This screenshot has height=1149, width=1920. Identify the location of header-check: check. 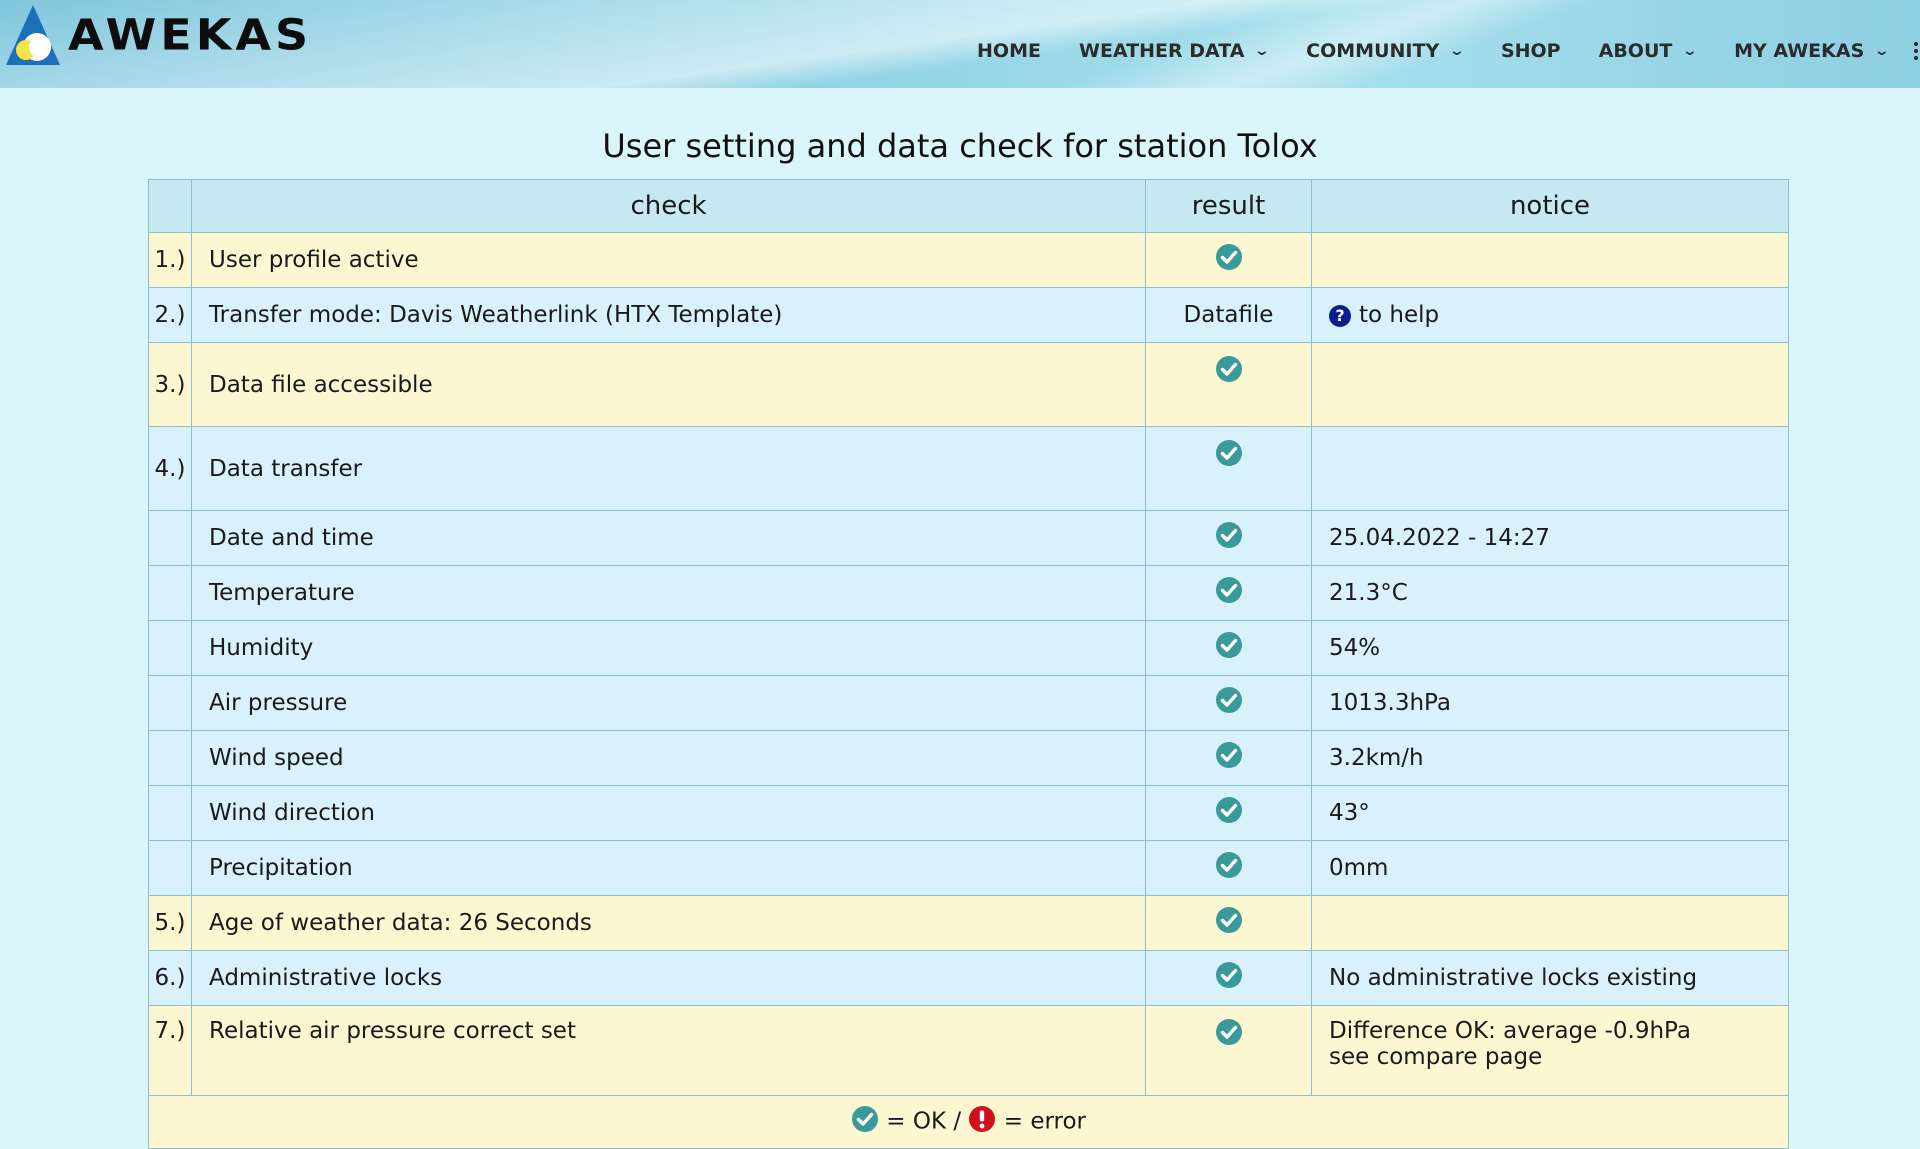
(668, 206).